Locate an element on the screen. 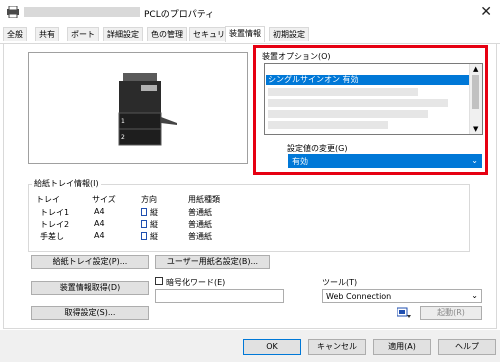  cell-tray: トレイ1 is located at coordinates (55, 212).